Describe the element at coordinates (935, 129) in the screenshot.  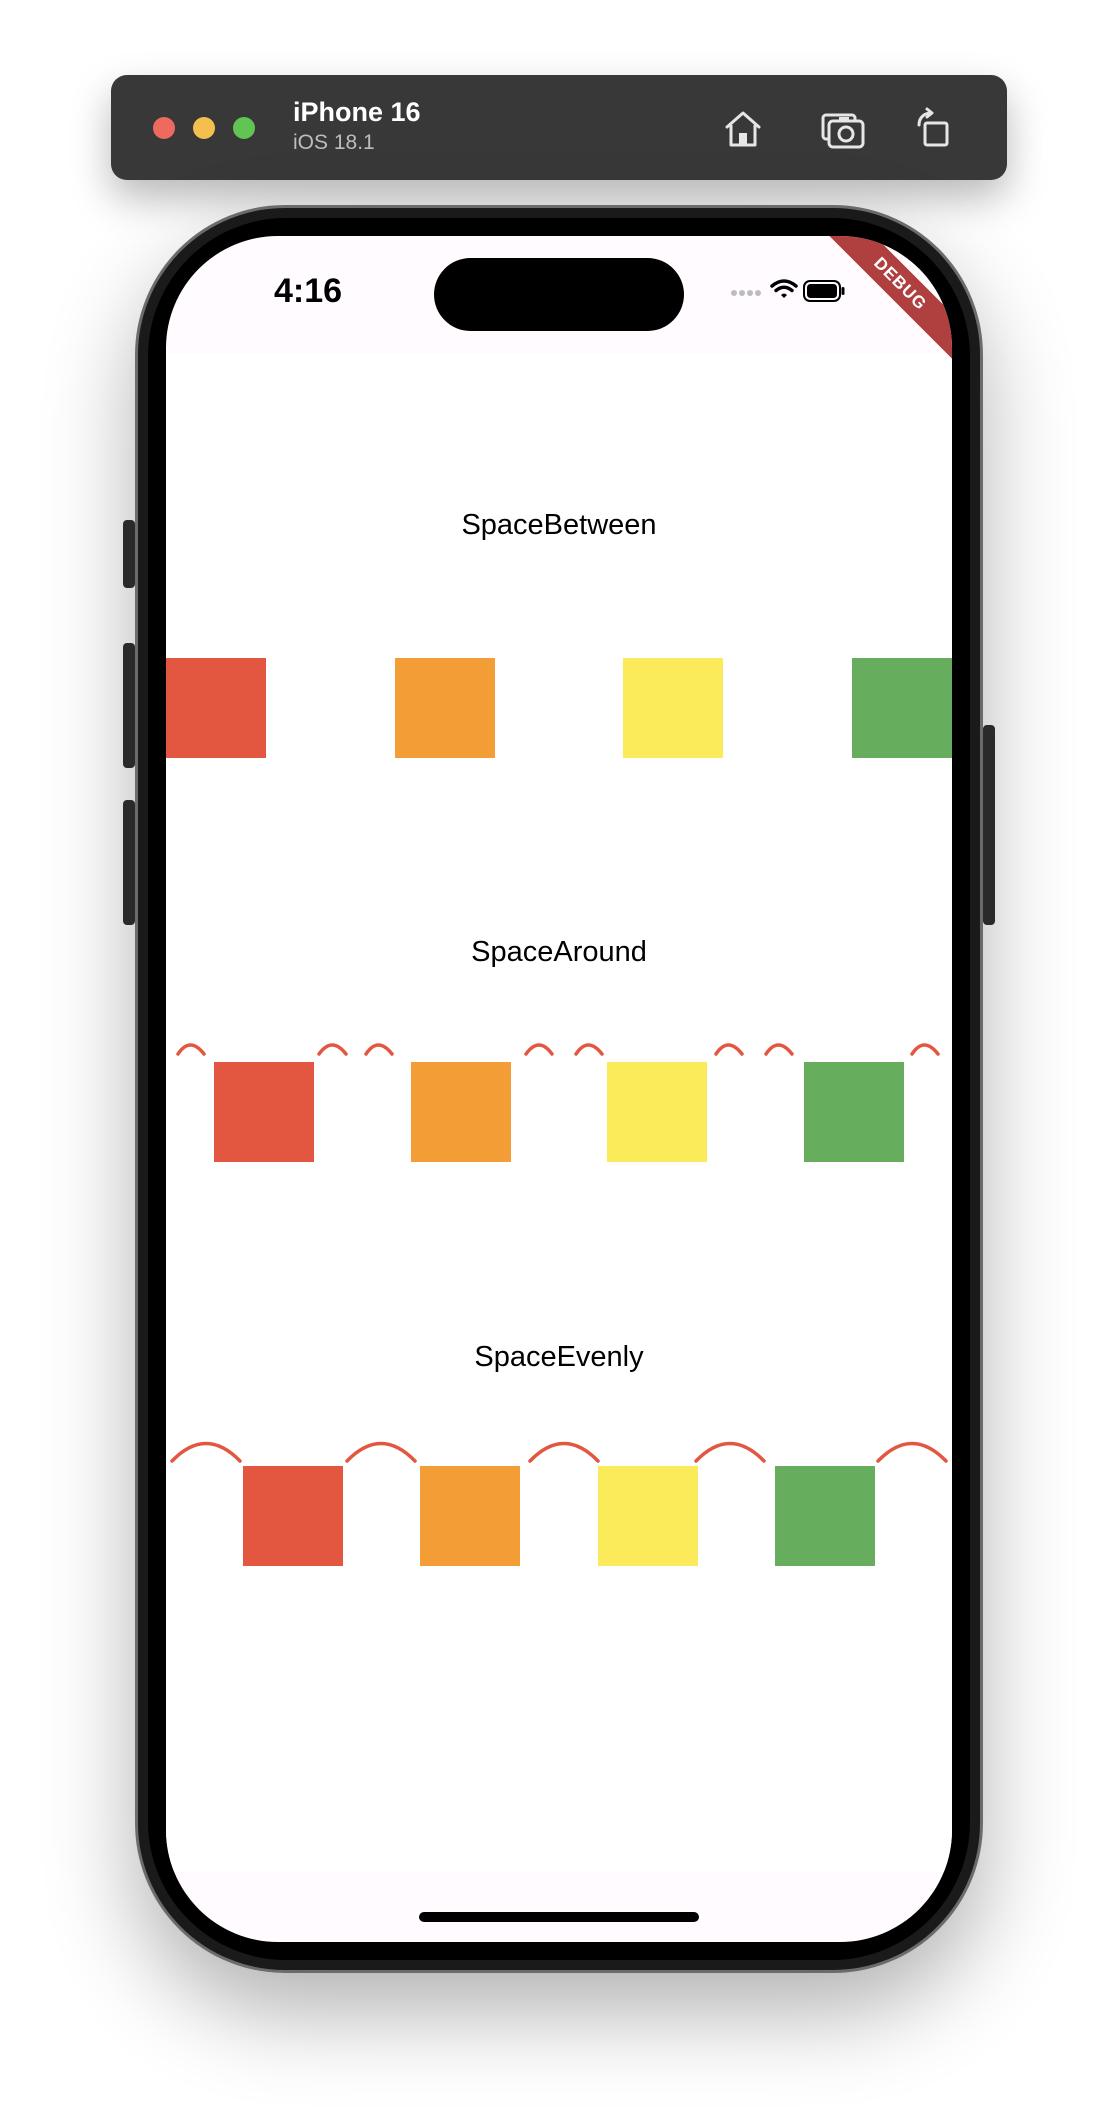
I see `rotate-icon` at that location.